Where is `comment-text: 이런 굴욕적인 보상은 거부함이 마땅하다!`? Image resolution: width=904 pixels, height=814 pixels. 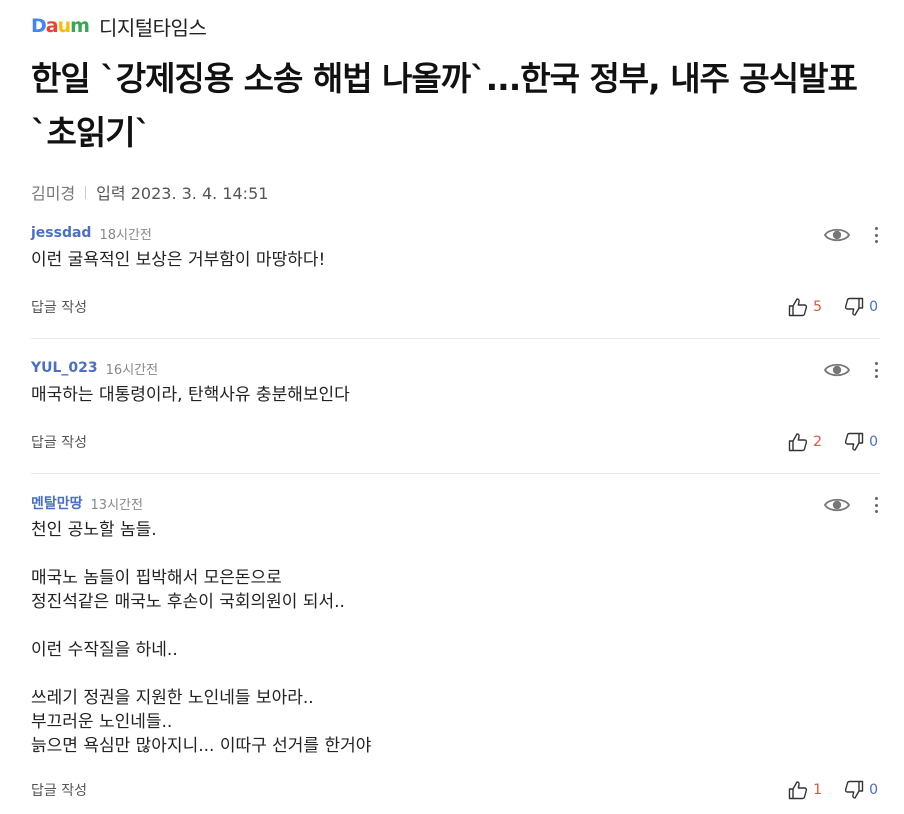 comment-text: 이런 굴욕적인 보상은 거부함이 마땅하다! is located at coordinates (178, 260).